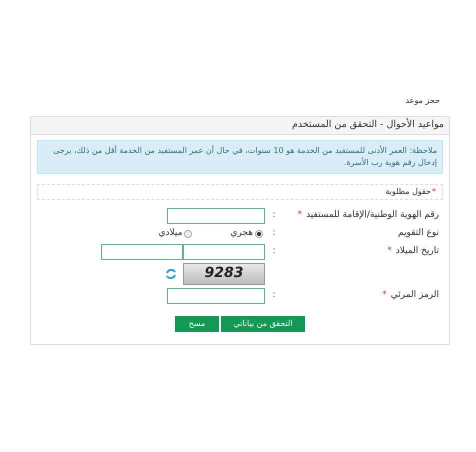 The image size is (476, 452). What do you see at coordinates (175, 233) in the screenshot?
I see `radio-option: ميلادي` at bounding box center [175, 233].